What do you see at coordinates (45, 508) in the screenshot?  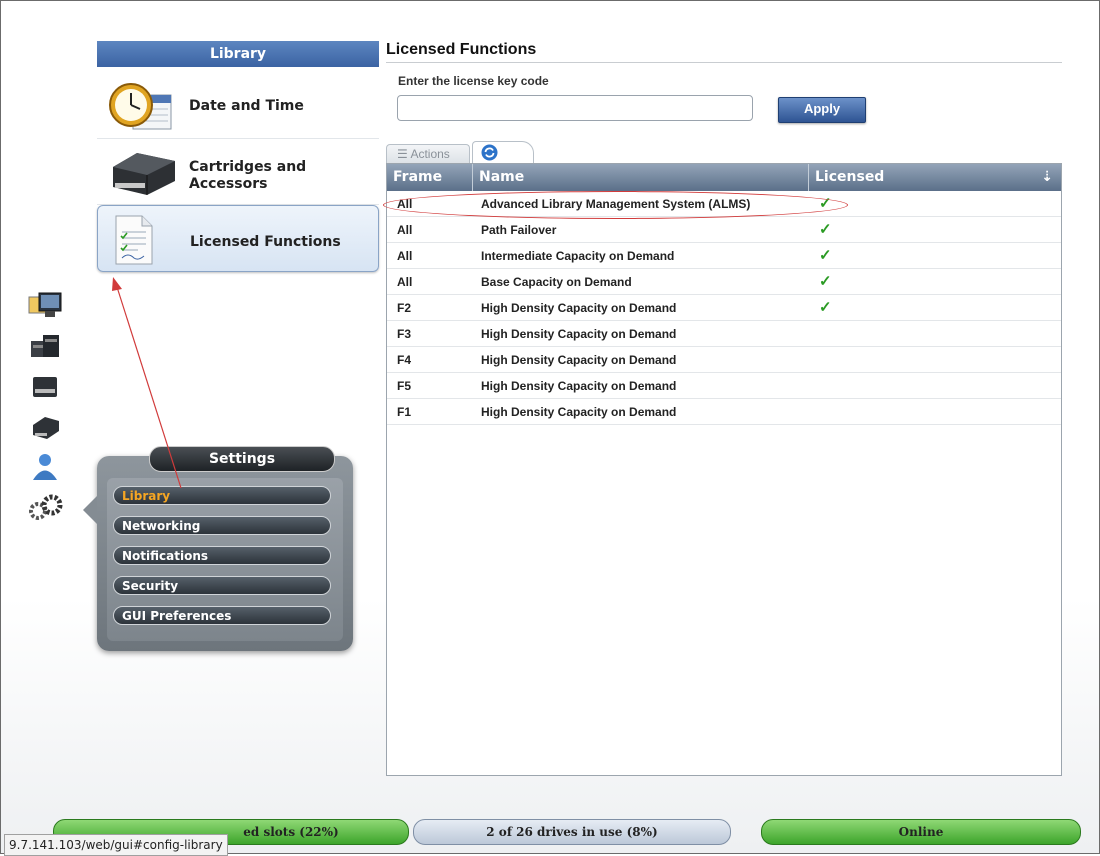 I see `settings-gears-icon` at bounding box center [45, 508].